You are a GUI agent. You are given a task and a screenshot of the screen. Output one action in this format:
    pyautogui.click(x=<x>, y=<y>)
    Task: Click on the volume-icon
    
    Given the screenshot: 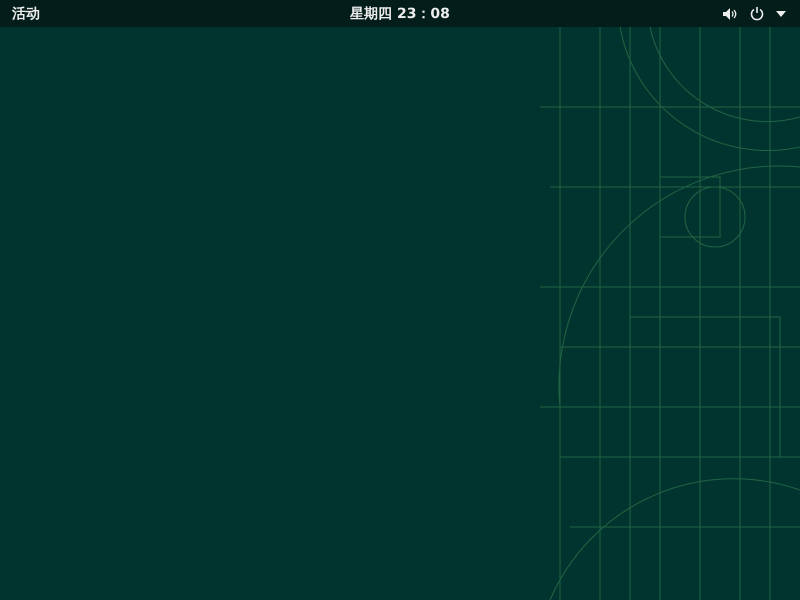 What is the action you would take?
    pyautogui.click(x=730, y=13)
    